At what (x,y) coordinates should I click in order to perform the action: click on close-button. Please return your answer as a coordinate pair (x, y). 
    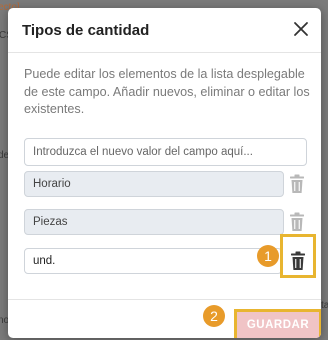
    Looking at the image, I should click on (301, 29).